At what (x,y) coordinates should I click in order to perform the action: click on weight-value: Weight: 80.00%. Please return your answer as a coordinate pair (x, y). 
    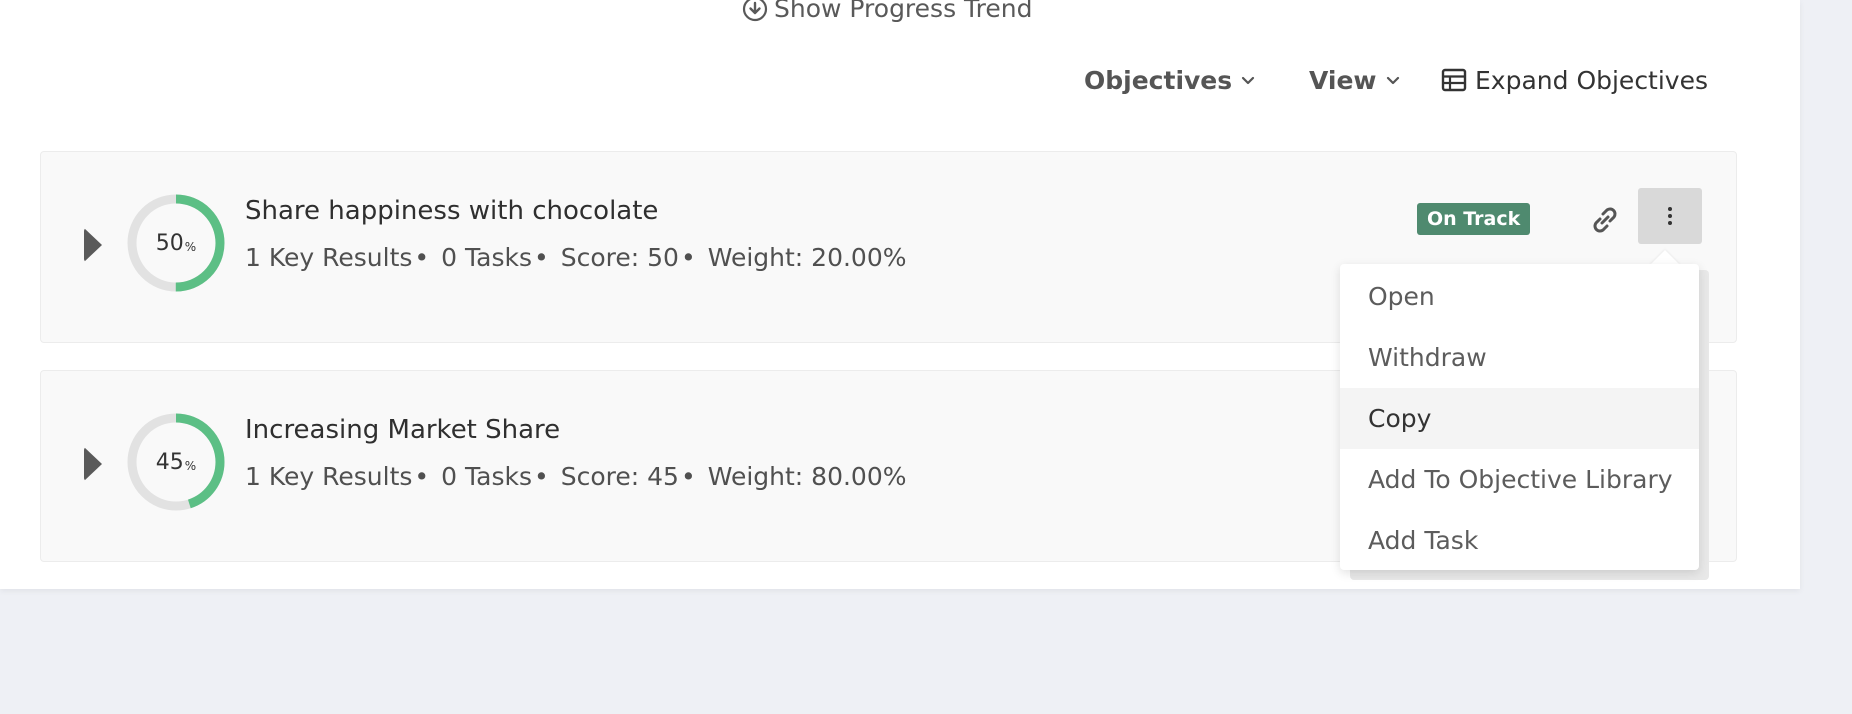
    Looking at the image, I should click on (807, 476).